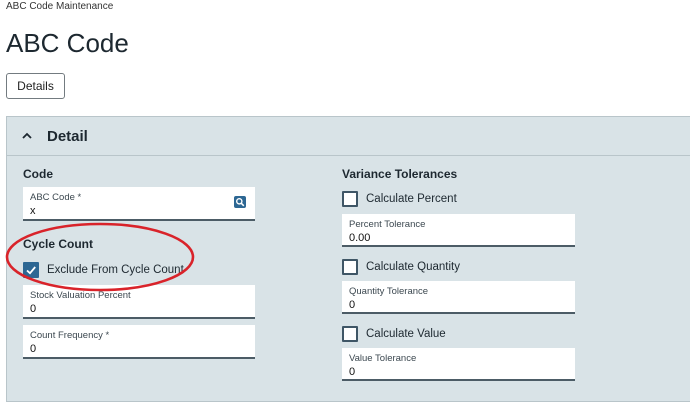 The height and width of the screenshot is (406, 690). What do you see at coordinates (387, 224) in the screenshot?
I see `percent-tolerance-label: Percent Tolerance` at bounding box center [387, 224].